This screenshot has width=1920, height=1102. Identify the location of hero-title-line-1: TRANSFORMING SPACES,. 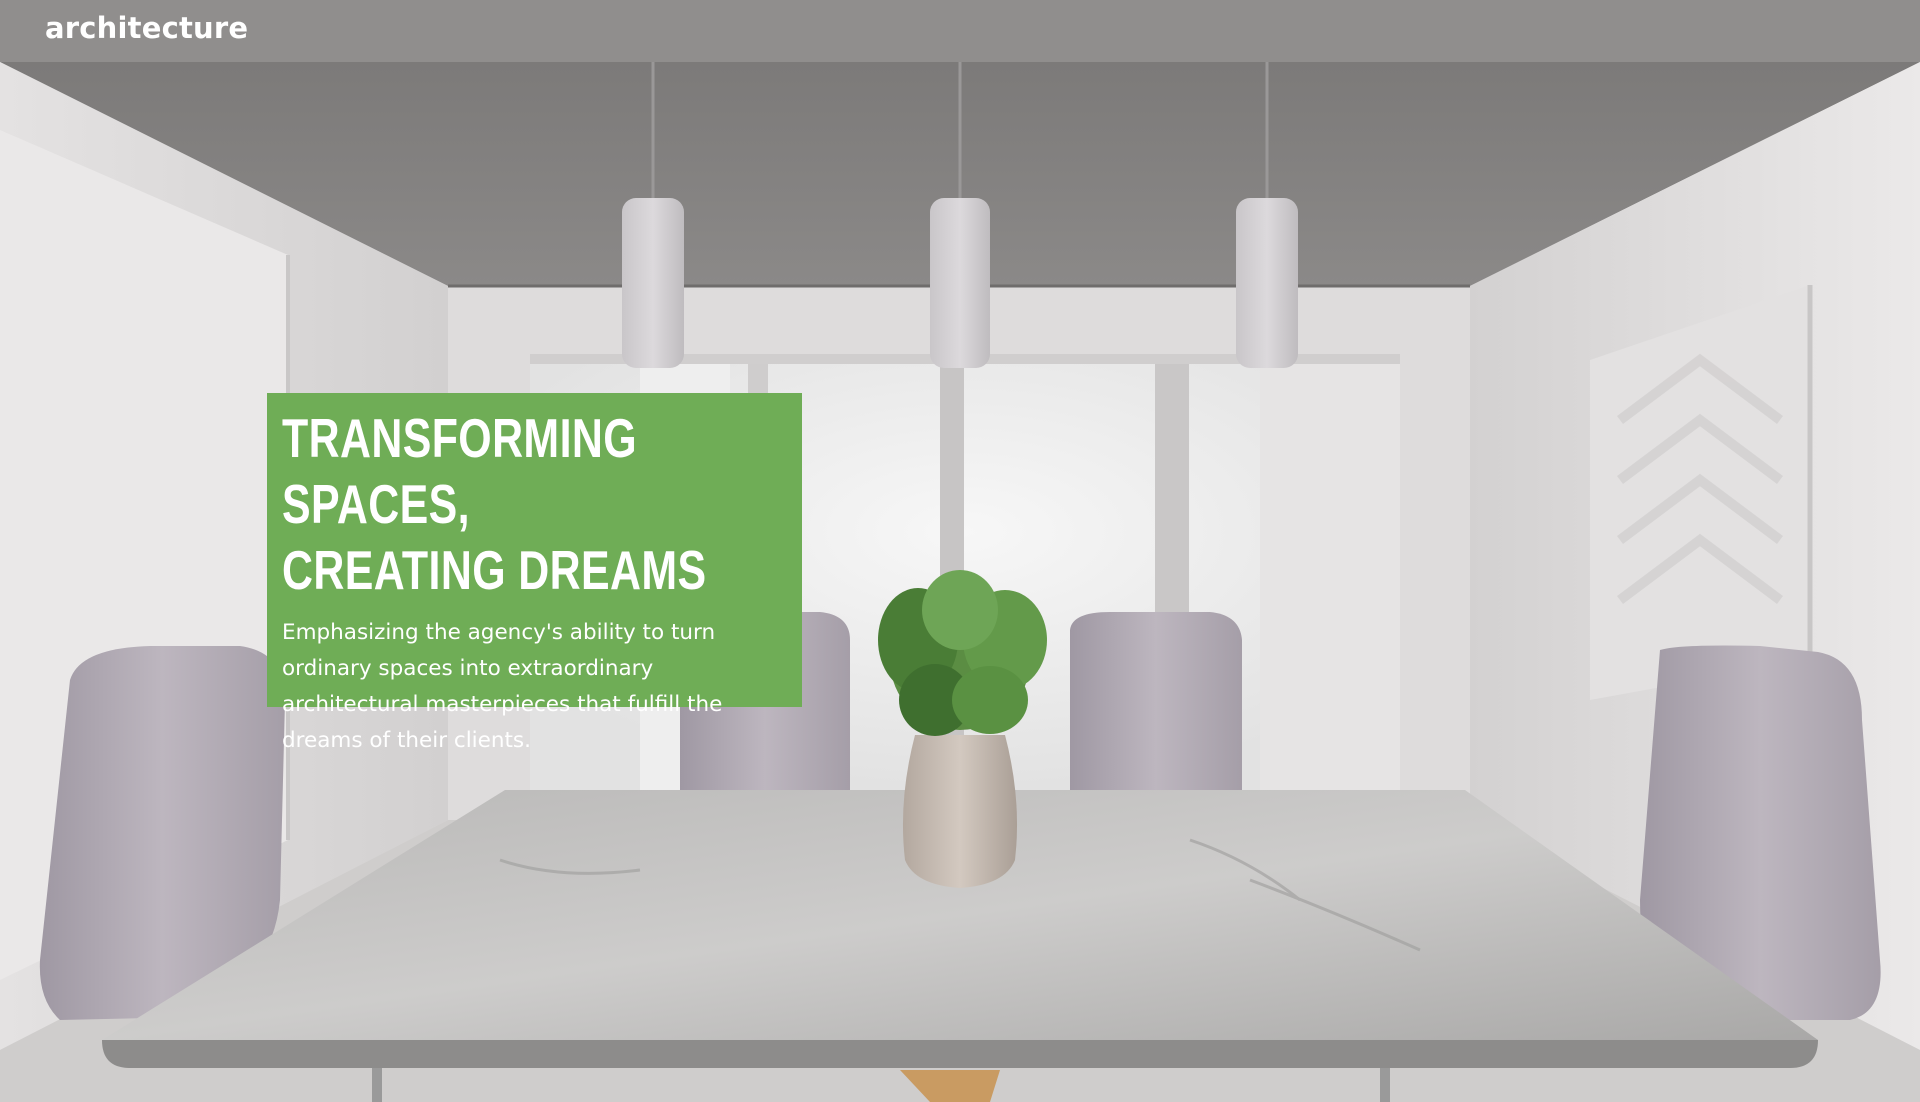
(460, 471).